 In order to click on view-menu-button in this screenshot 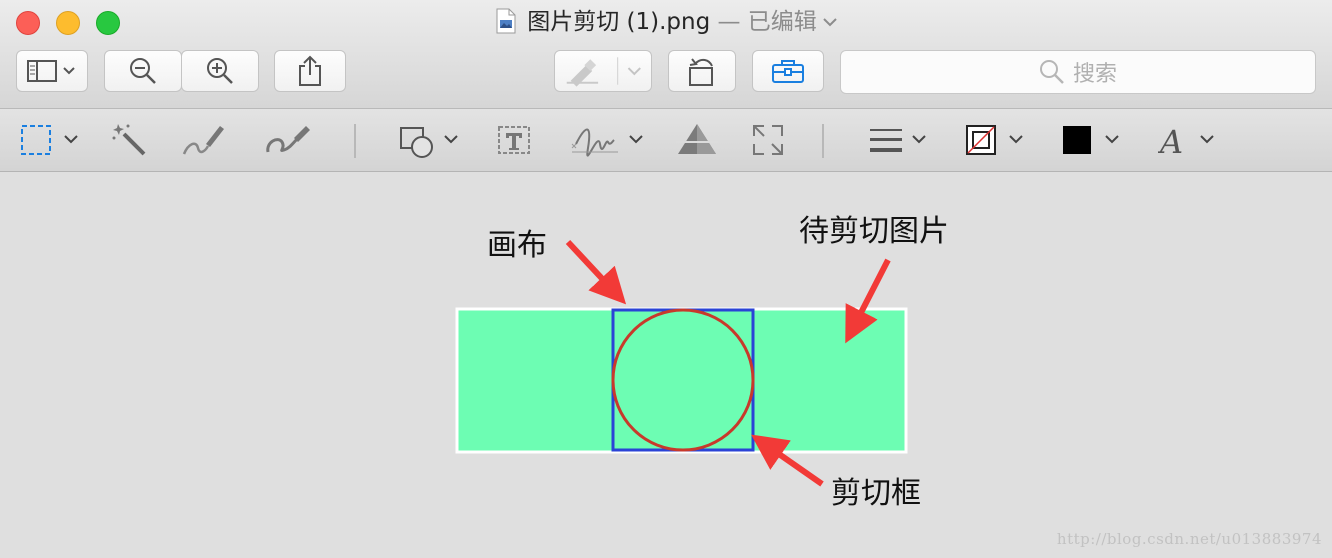, I will do `click(52, 71)`.